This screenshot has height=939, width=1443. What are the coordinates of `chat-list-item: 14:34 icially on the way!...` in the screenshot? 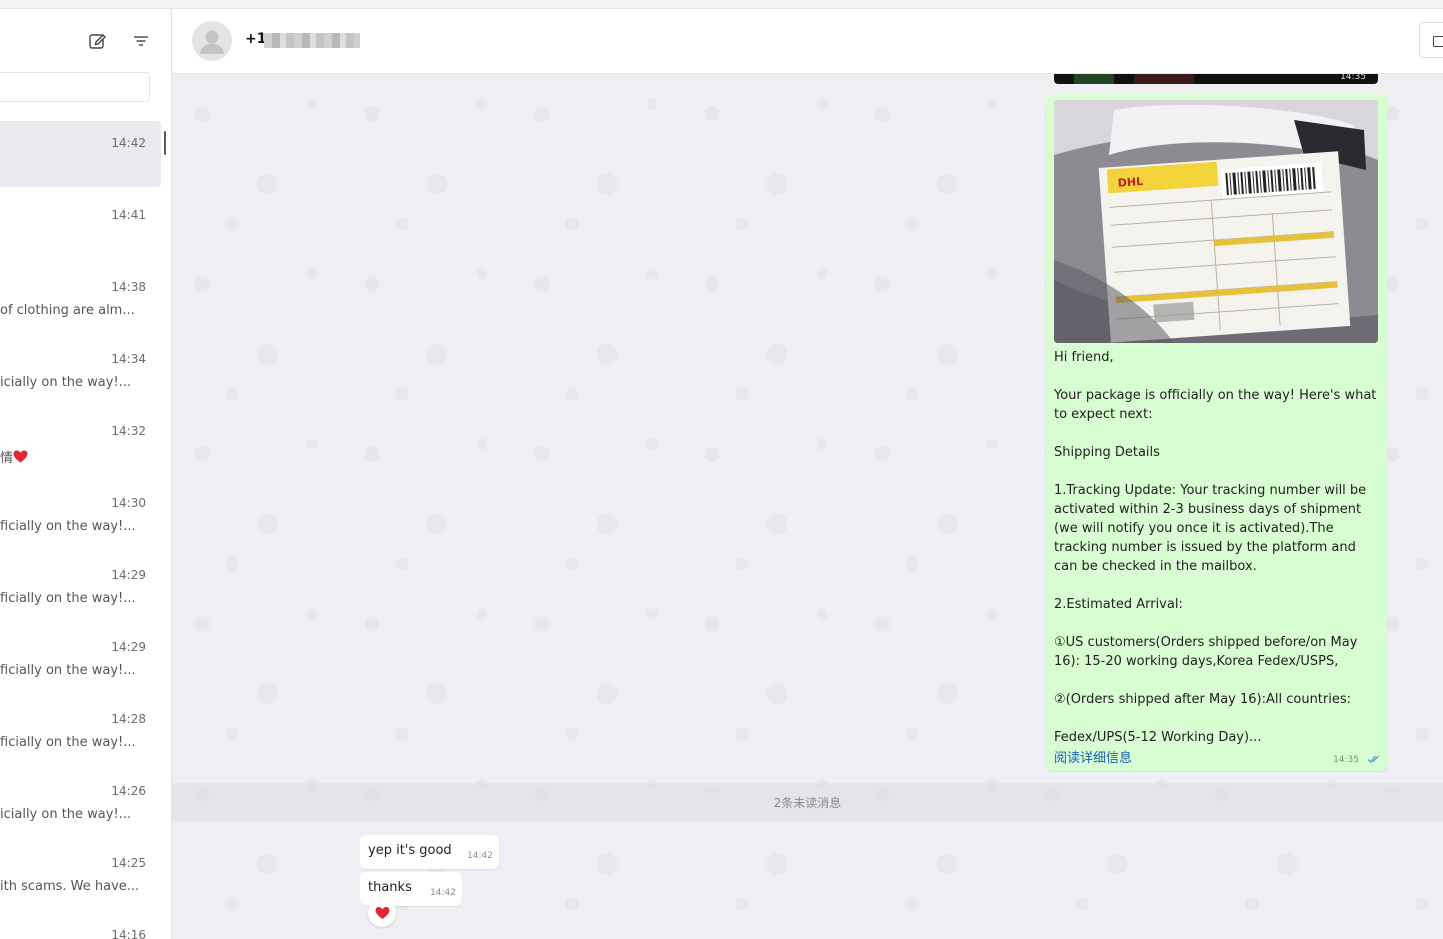 It's located at (80, 370).